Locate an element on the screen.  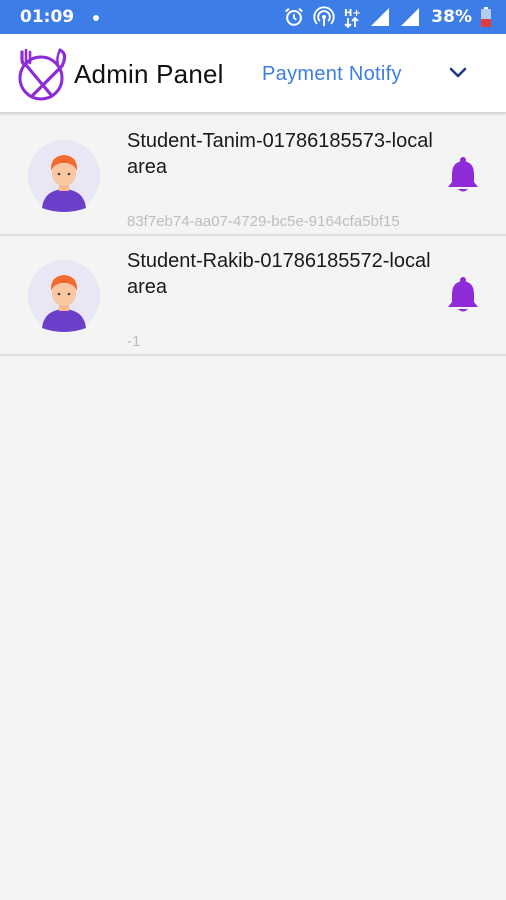
battery-icon is located at coordinates (486, 17).